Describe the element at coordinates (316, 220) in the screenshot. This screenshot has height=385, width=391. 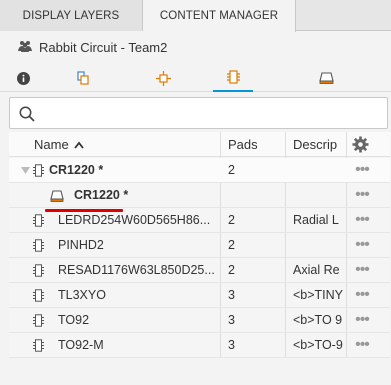
I see `row-description: Radial L` at that location.